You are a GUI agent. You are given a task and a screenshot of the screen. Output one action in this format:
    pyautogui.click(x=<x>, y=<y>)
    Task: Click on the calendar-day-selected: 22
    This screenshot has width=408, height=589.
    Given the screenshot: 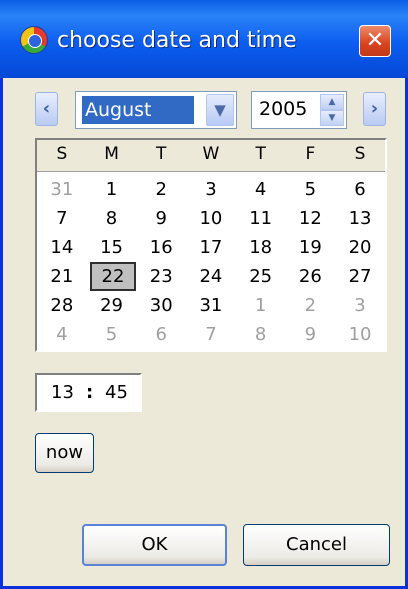 What is the action you would take?
    pyautogui.click(x=113, y=276)
    